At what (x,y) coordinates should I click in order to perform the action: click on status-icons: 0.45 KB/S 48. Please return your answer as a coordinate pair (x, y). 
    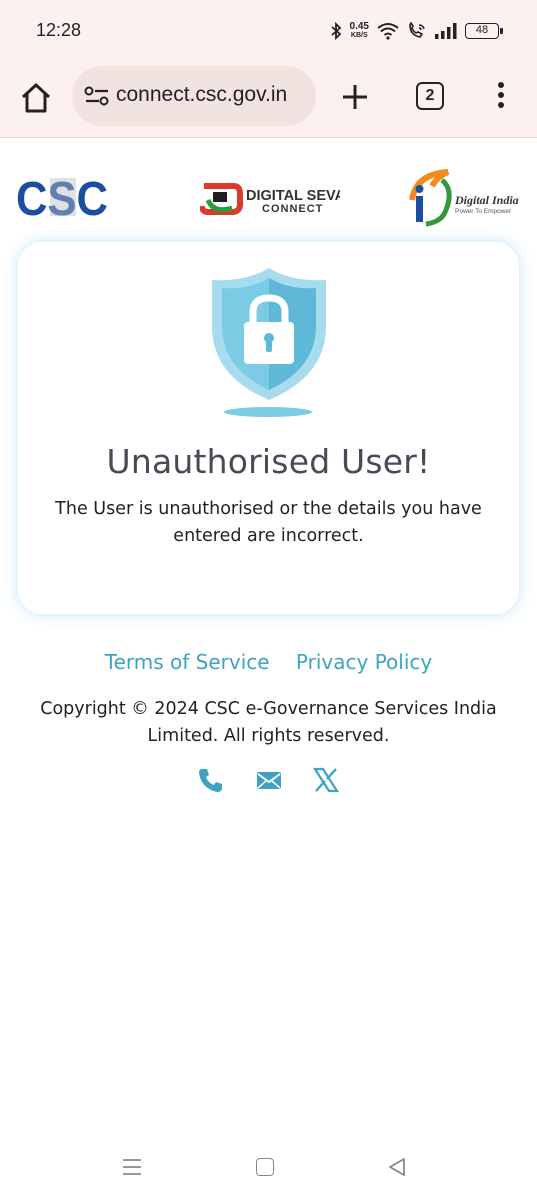
    Looking at the image, I should click on (416, 31).